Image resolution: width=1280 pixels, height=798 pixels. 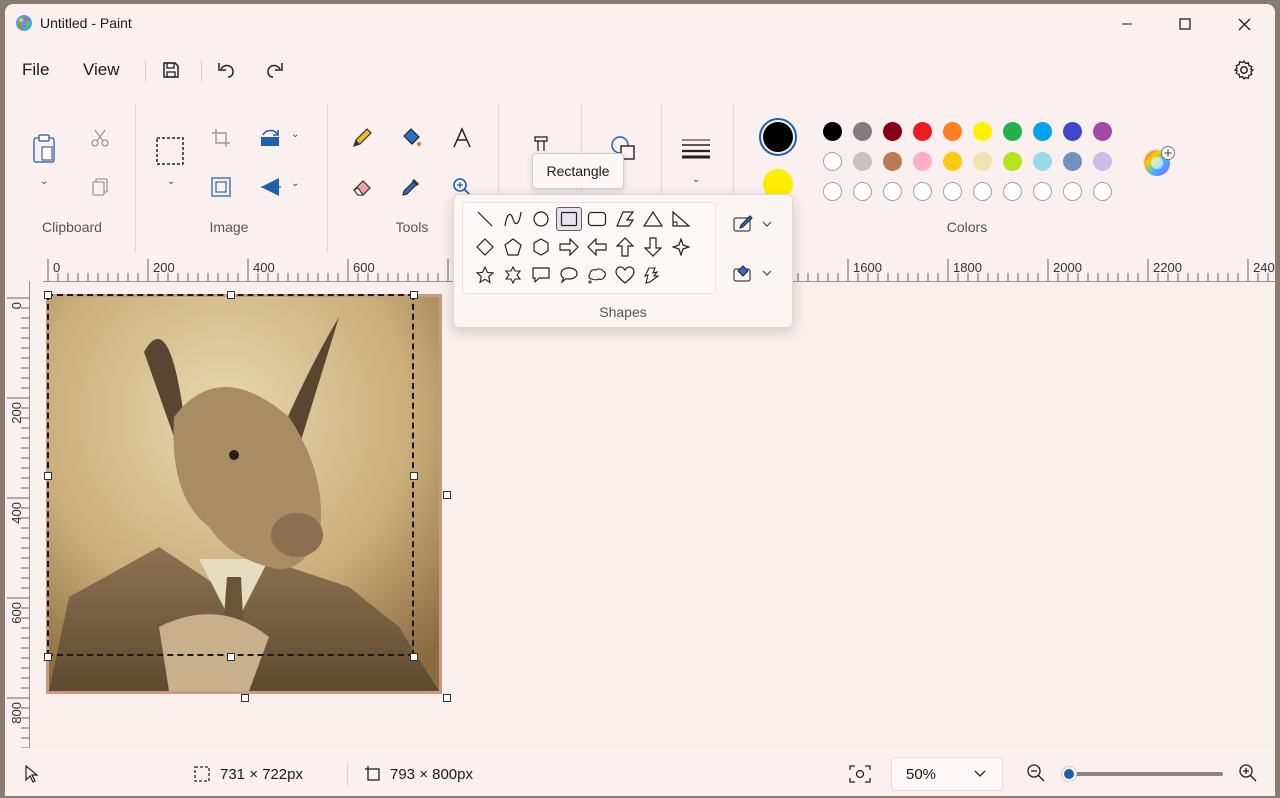 What do you see at coordinates (171, 70) in the screenshot?
I see `save-button` at bounding box center [171, 70].